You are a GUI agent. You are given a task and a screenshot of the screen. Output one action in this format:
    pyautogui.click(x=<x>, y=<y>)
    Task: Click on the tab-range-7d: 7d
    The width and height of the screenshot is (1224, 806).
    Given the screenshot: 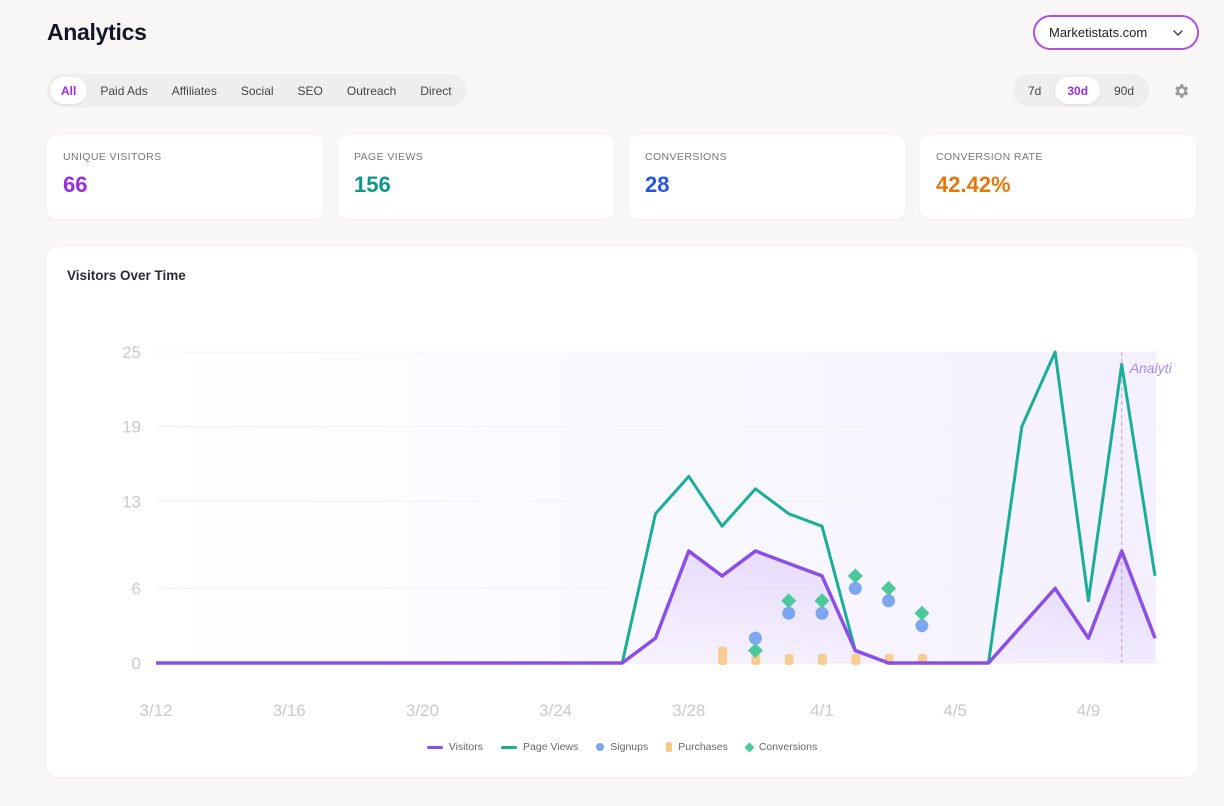 What is the action you would take?
    pyautogui.click(x=1034, y=90)
    